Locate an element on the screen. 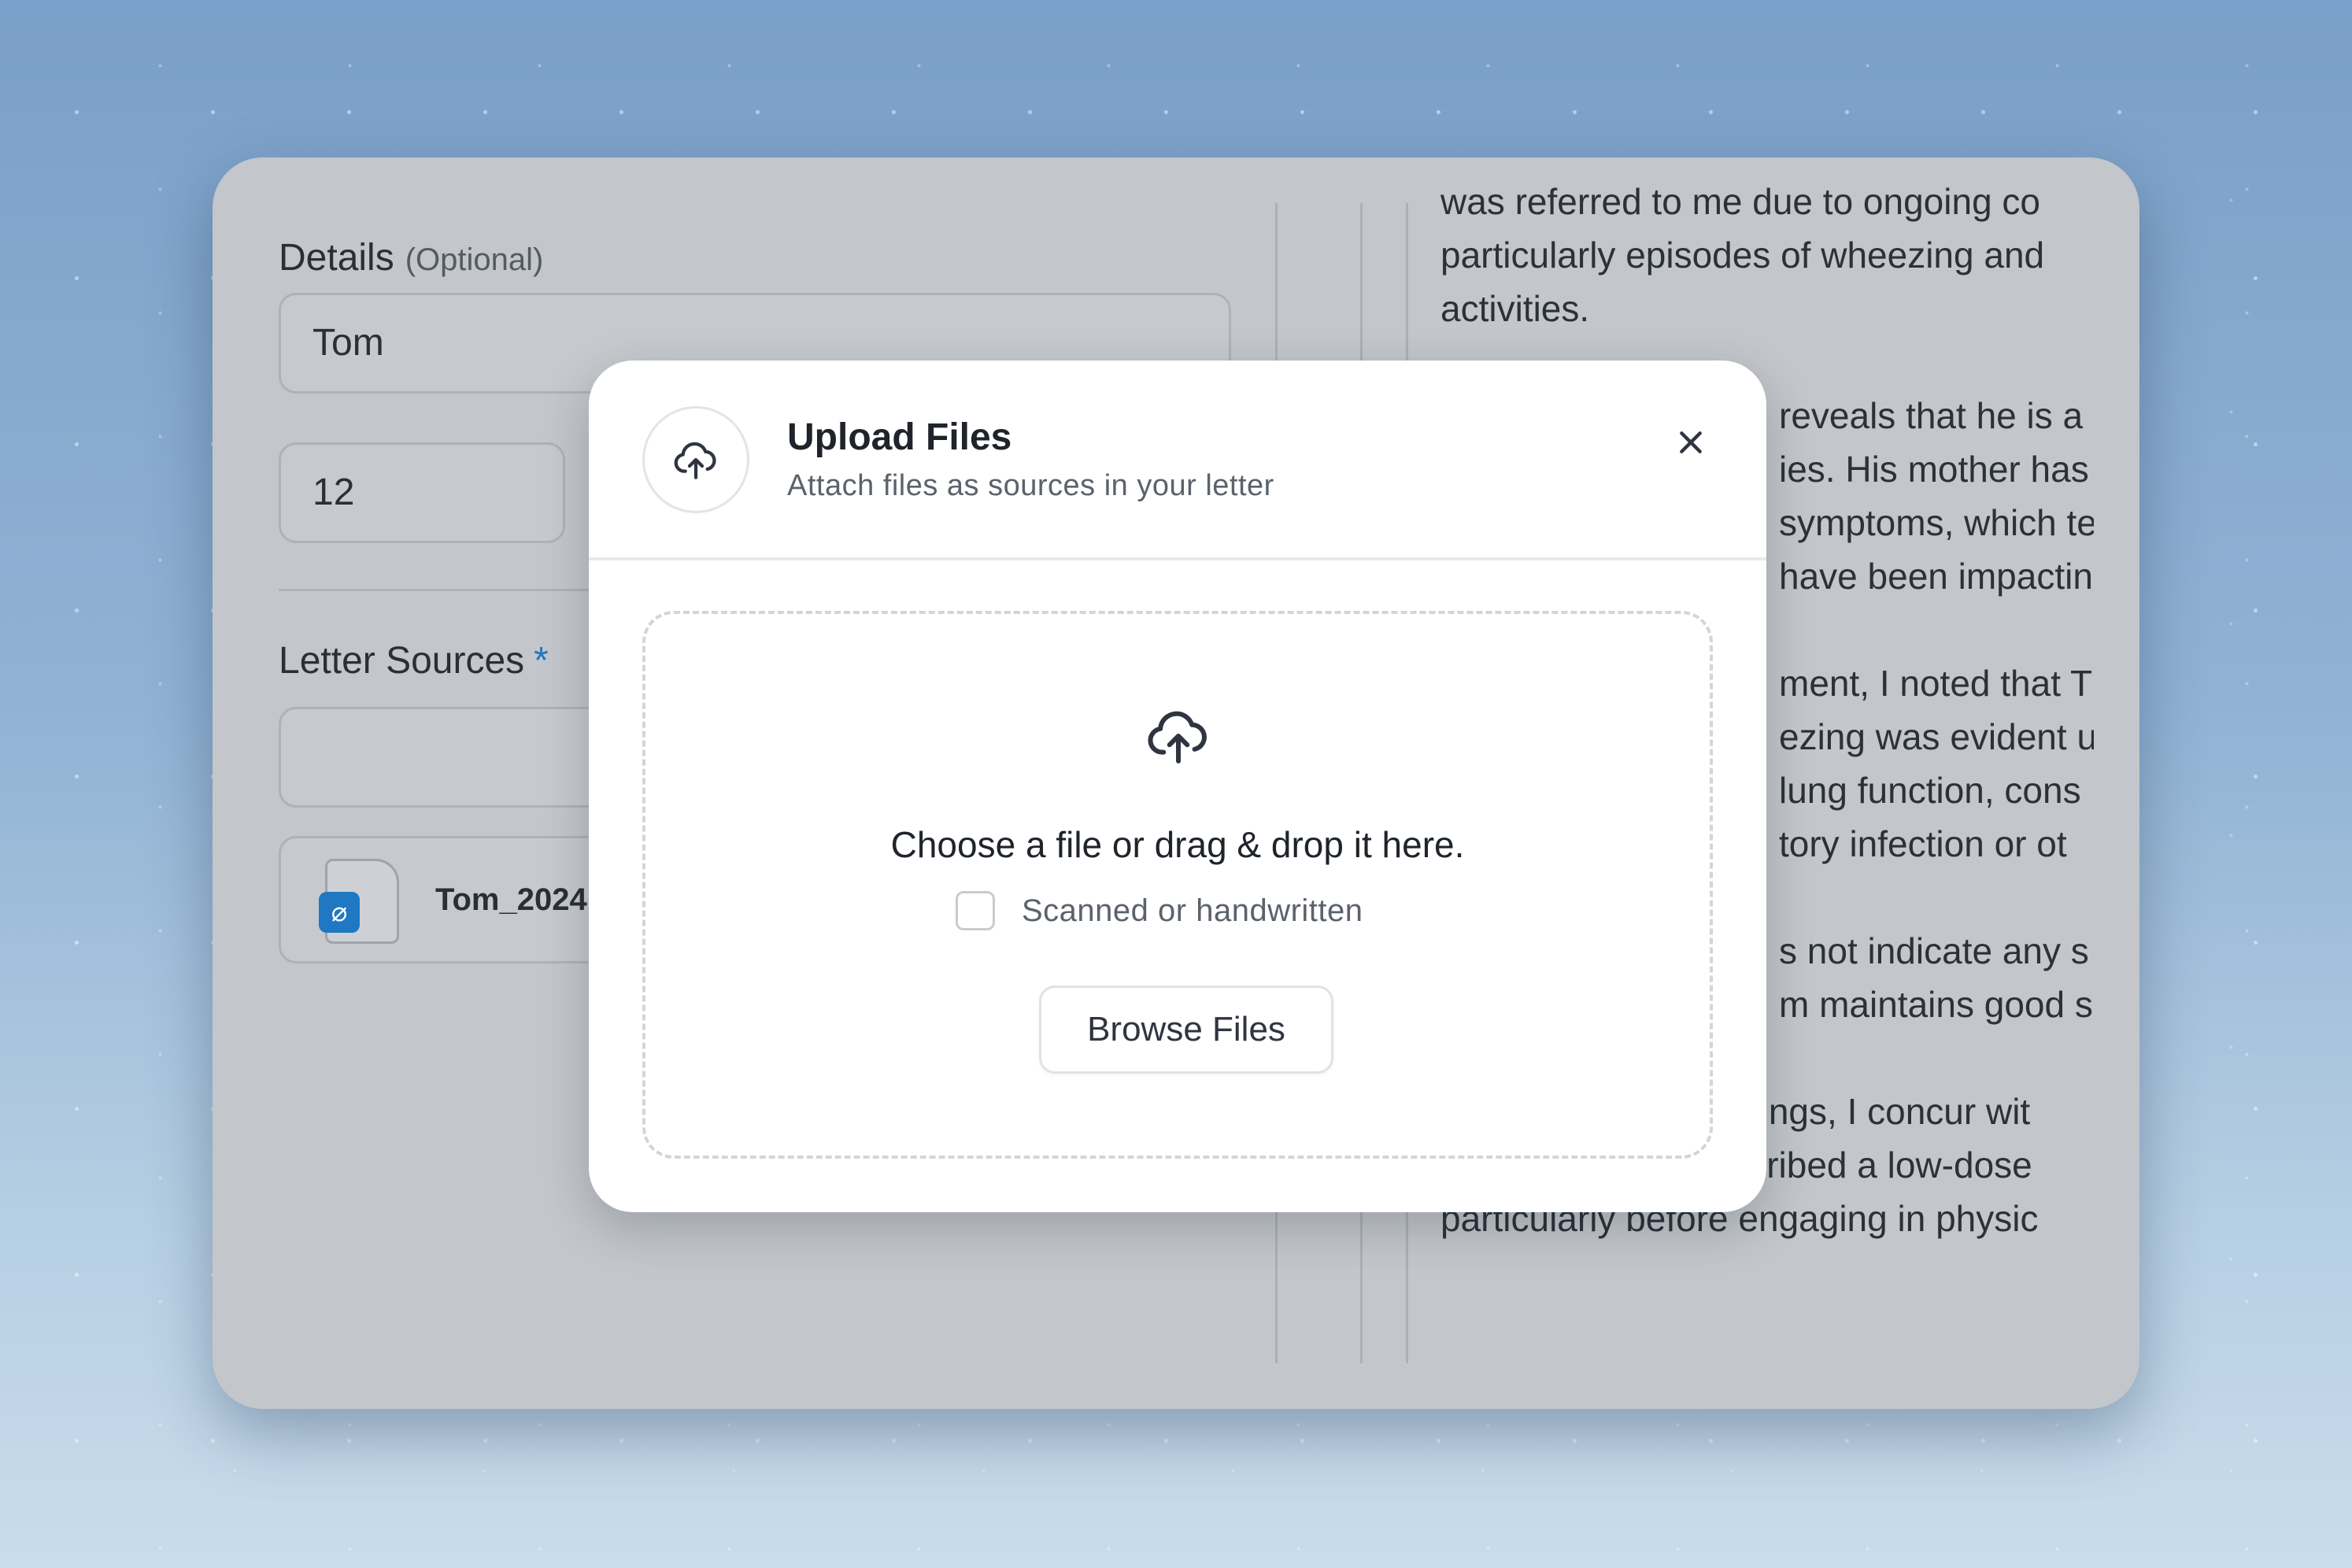  optional-tag: (Optional) is located at coordinates (474, 259).